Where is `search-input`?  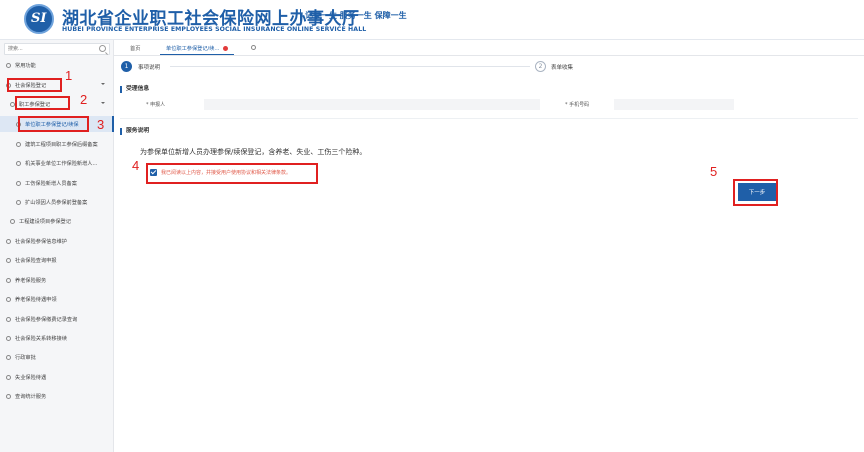
search-input is located at coordinates (49, 49).